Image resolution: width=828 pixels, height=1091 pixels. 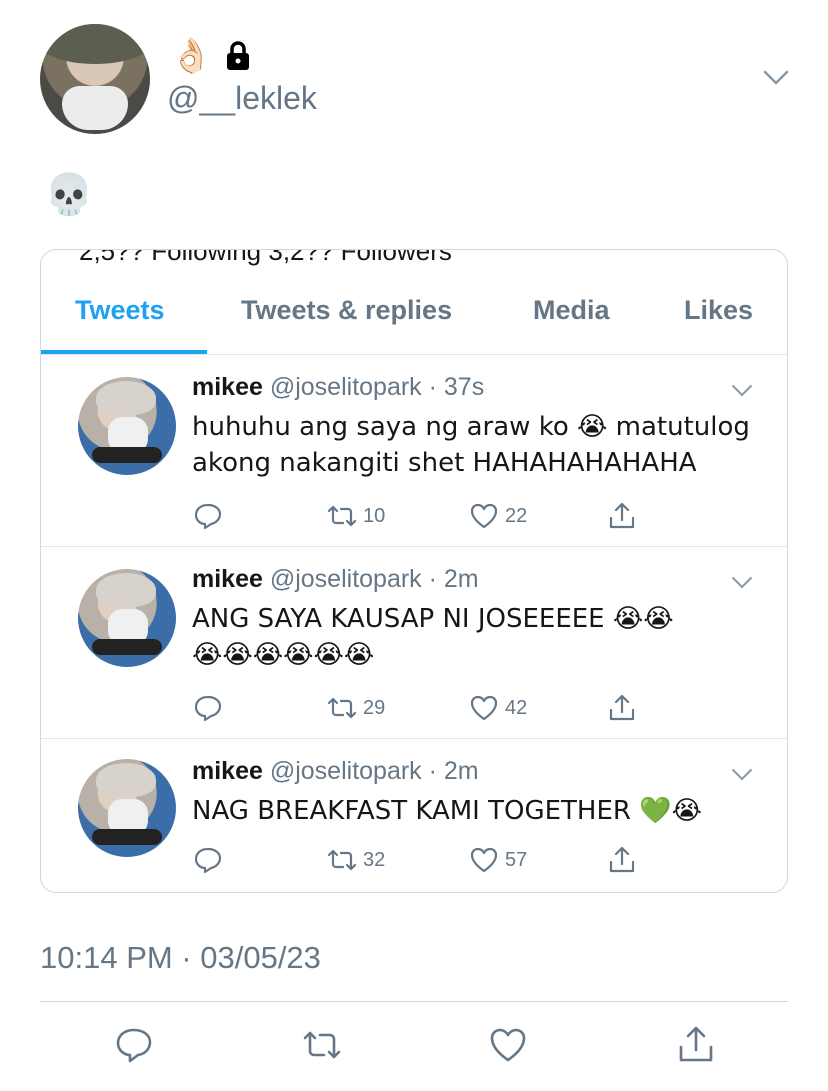 What do you see at coordinates (414, 1047) in the screenshot?
I see `tweet-action-bar` at bounding box center [414, 1047].